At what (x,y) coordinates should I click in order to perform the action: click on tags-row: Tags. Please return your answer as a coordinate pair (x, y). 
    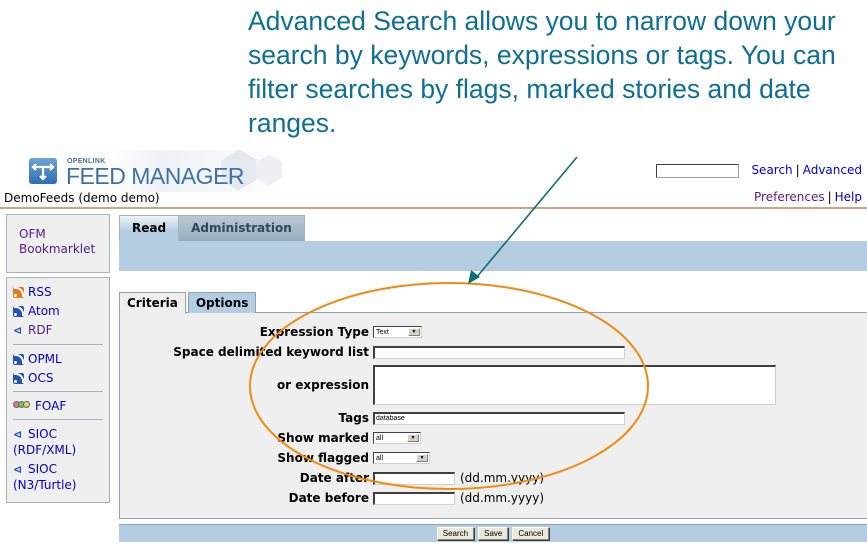
    Looking at the image, I should click on (372, 418).